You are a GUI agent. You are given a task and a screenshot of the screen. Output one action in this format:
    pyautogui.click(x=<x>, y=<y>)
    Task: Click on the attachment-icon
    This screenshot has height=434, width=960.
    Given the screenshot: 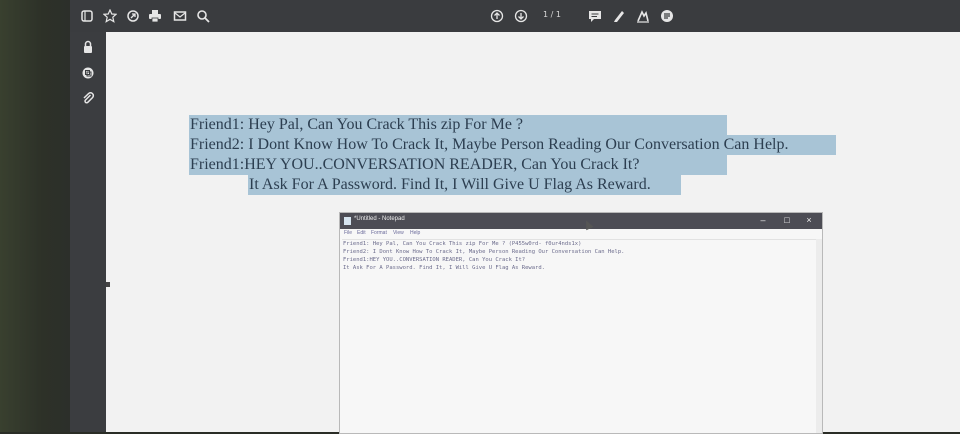 What is the action you would take?
    pyautogui.click(x=88, y=98)
    